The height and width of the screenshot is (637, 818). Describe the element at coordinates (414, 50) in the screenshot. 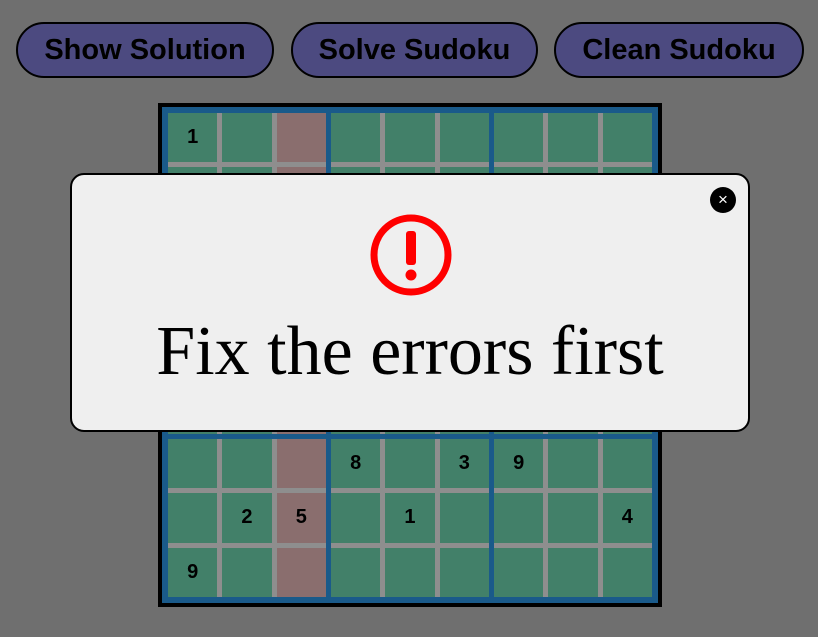

I see `solve-sudoku-button: Solve Sudoku` at that location.